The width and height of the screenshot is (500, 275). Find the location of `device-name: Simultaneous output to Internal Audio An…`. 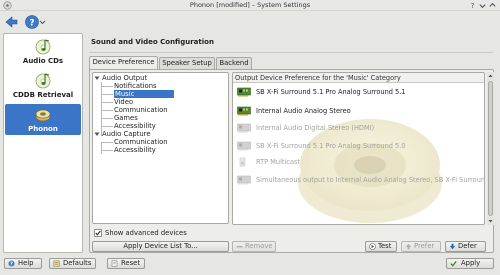

device-name: Simultaneous output to Internal Audio An… is located at coordinates (370, 180).